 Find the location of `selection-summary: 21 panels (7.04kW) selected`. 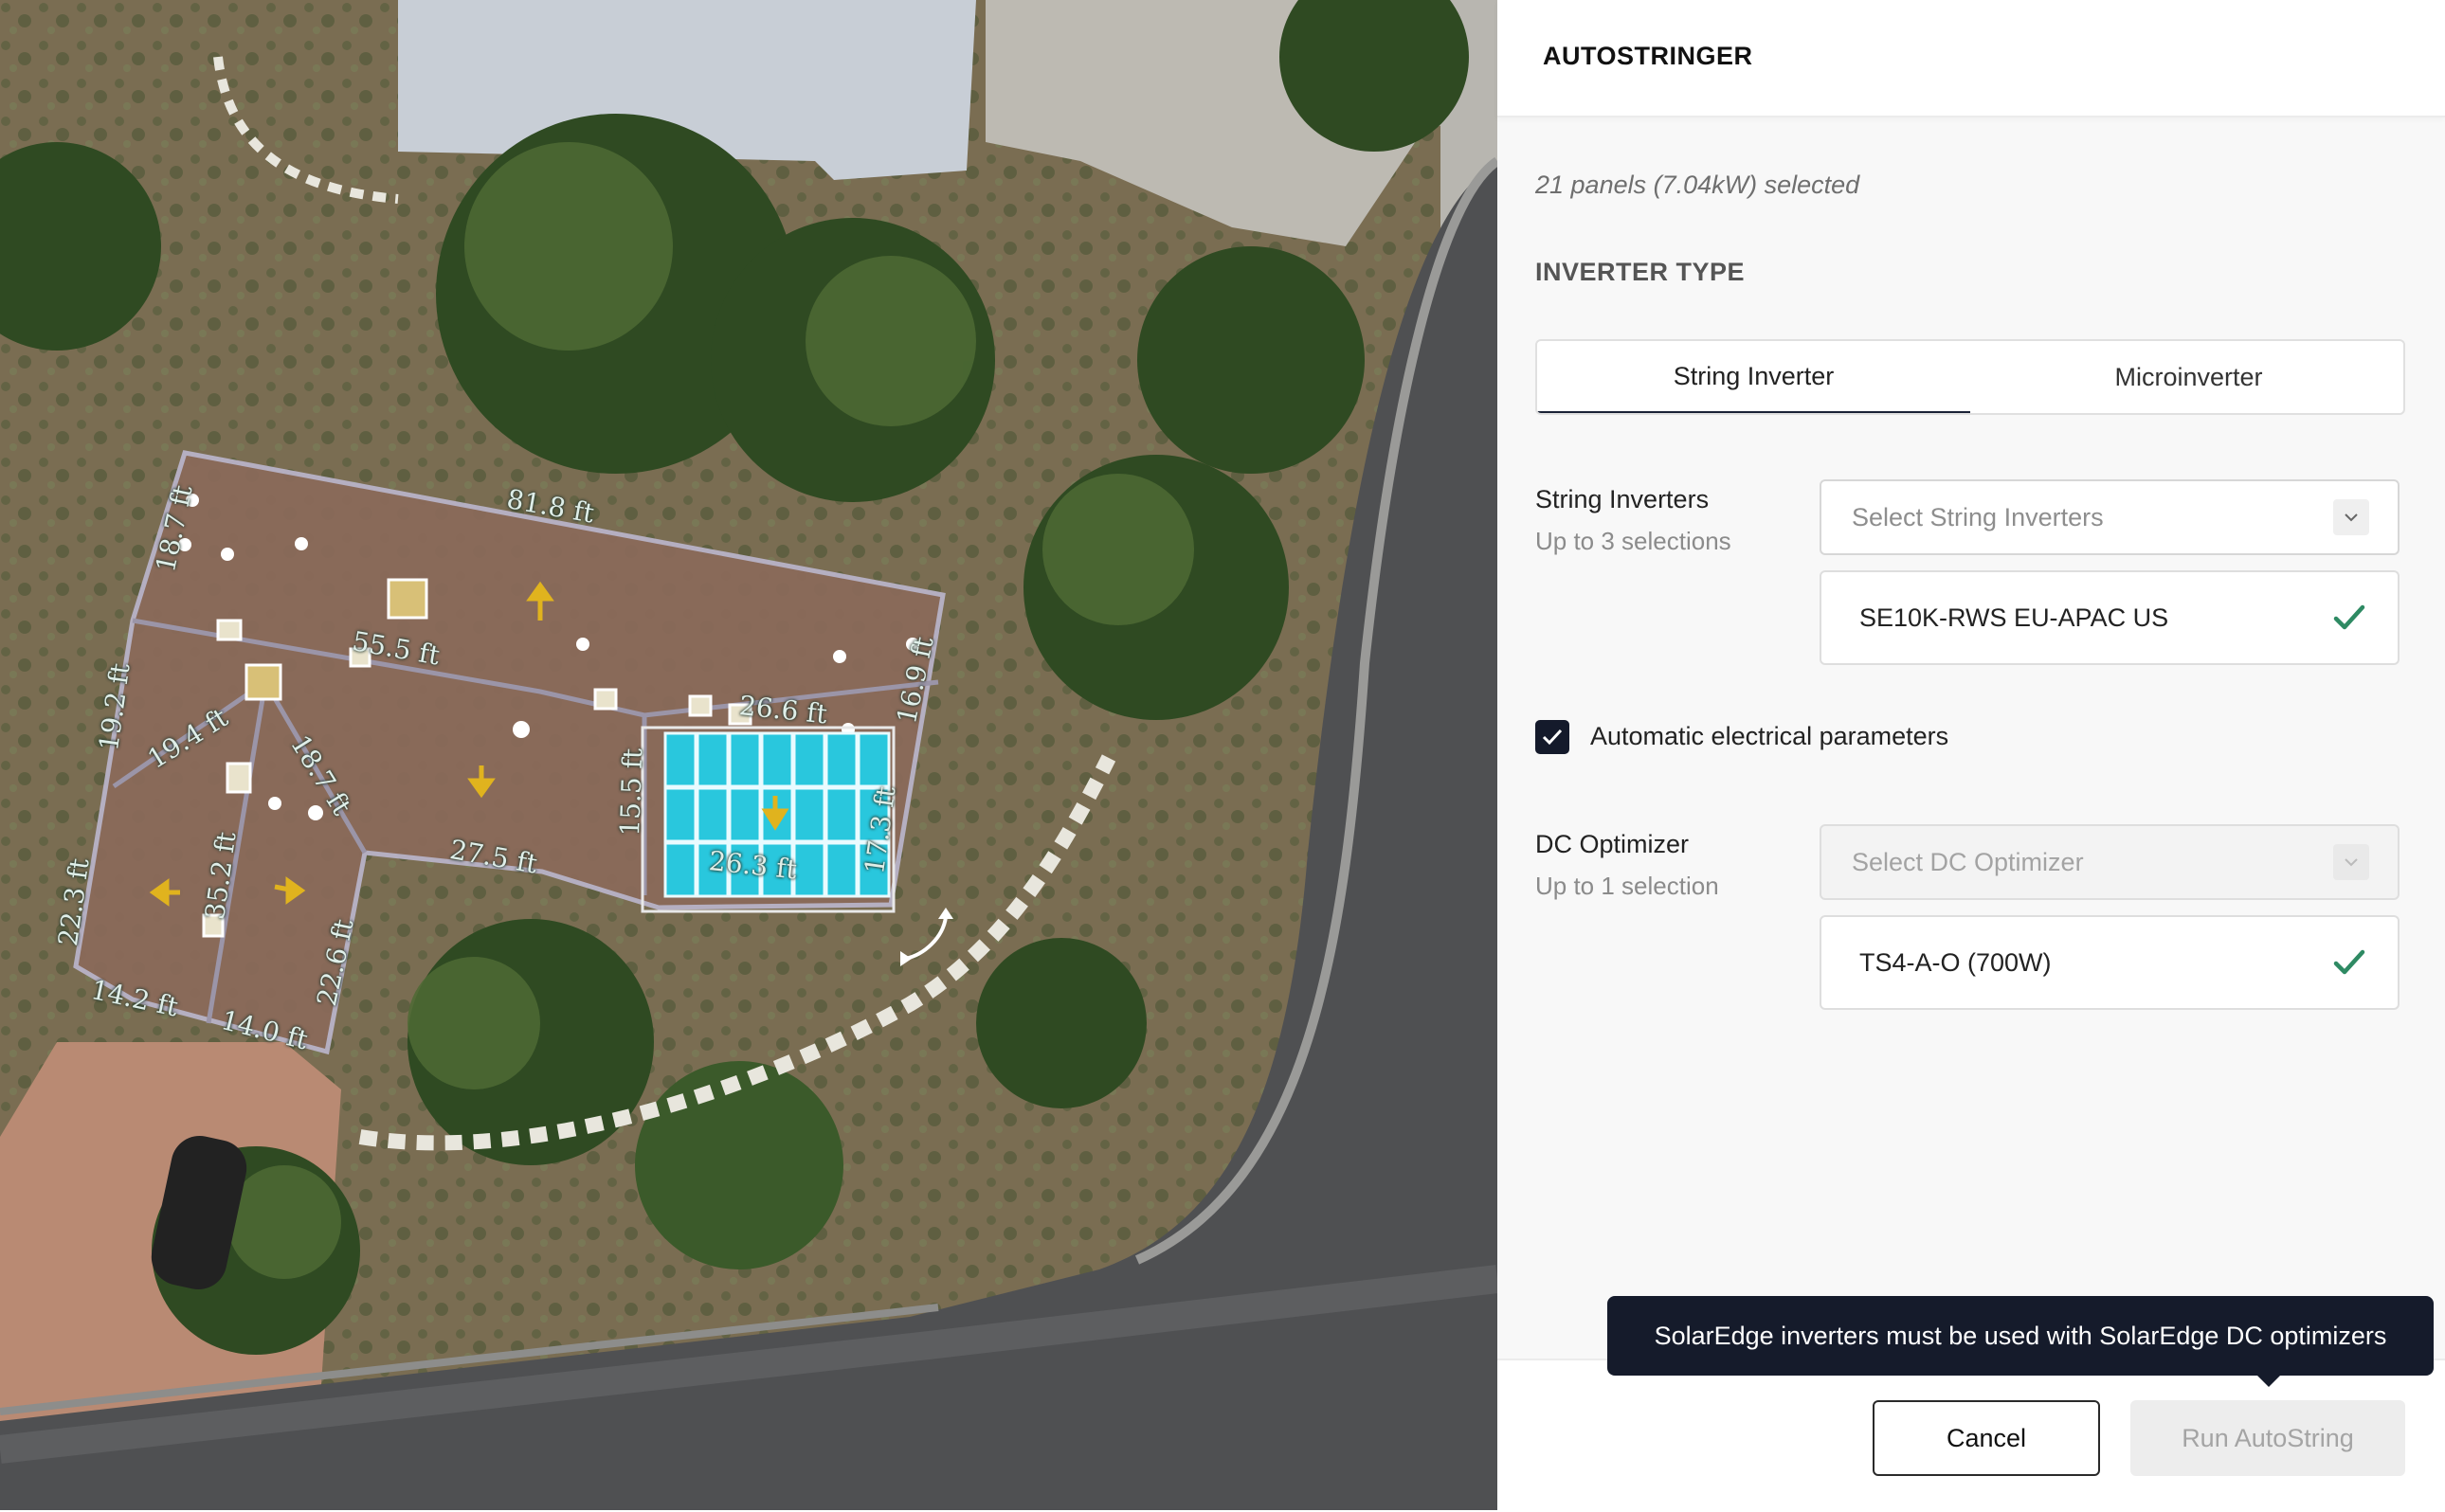

selection-summary: 21 panels (7.04kW) selected is located at coordinates (1697, 185).